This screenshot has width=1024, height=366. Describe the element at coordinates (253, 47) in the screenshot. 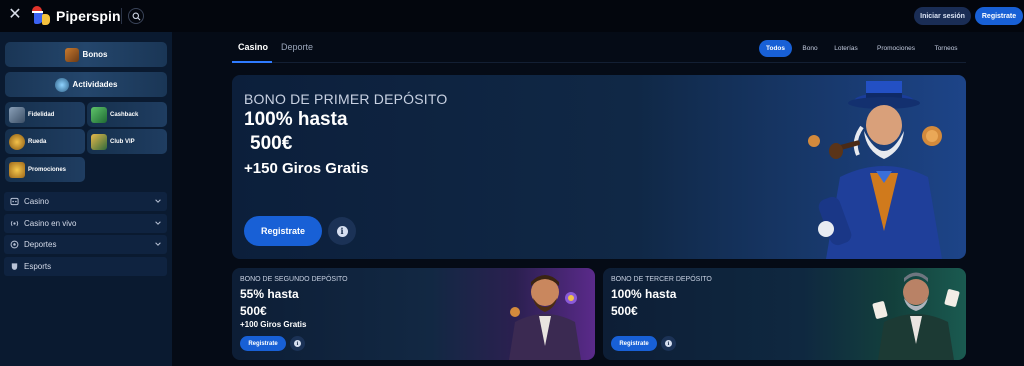

I see `tab-casino: Casino` at that location.